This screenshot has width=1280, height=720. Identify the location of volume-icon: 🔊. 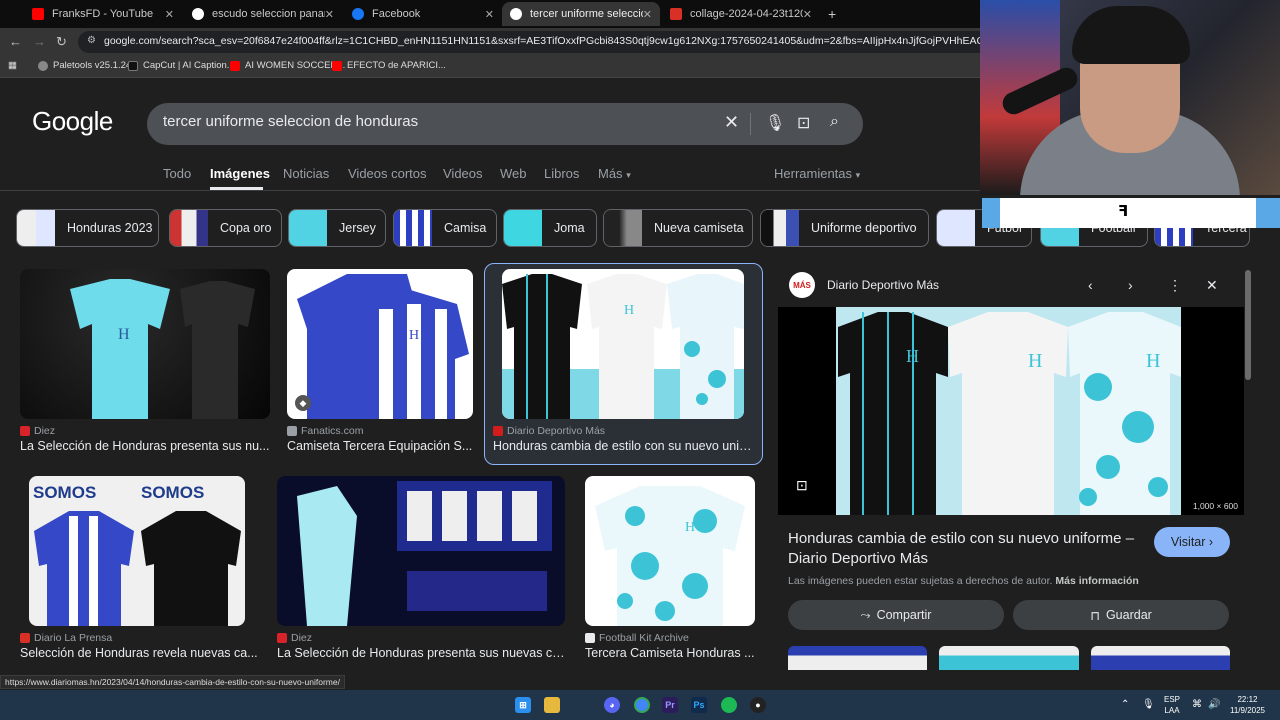
(1214, 704).